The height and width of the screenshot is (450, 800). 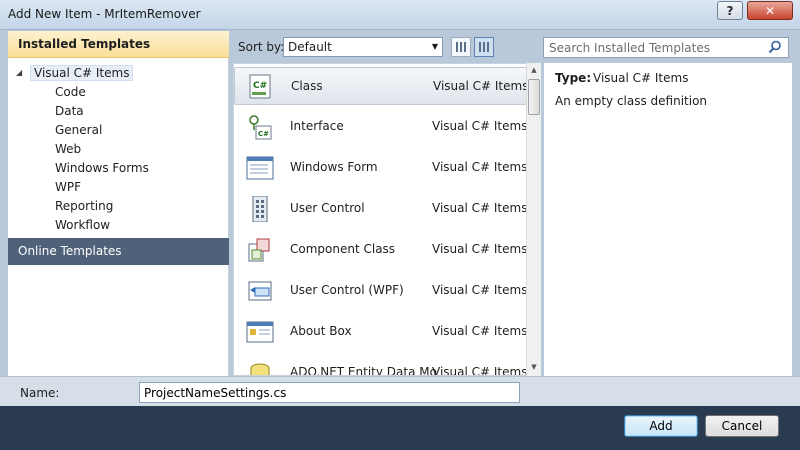 I want to click on template-row-component-class: Component Class Visual C# Items, so click(x=380, y=250).